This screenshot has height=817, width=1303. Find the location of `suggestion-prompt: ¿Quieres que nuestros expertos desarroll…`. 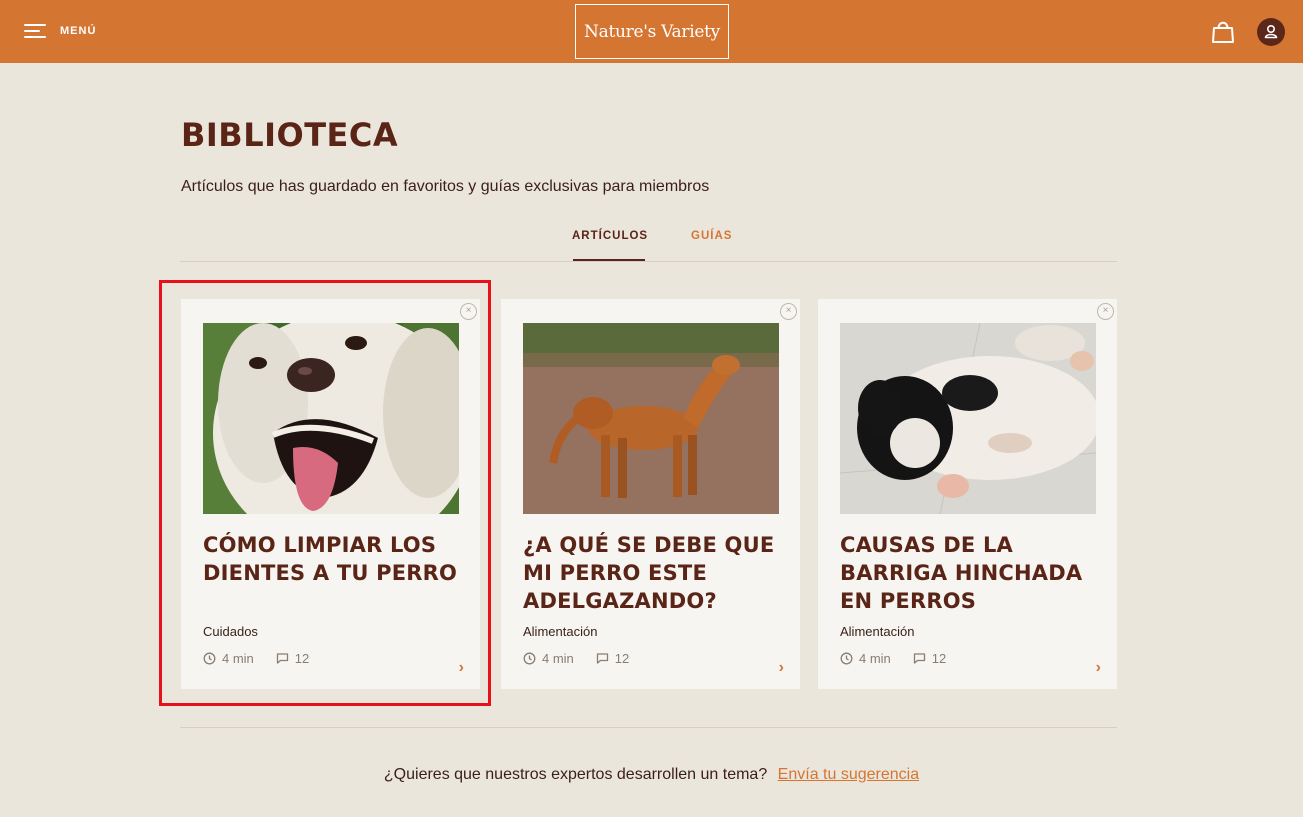

suggestion-prompt: ¿Quieres que nuestros expertos desarroll… is located at coordinates (651, 775).